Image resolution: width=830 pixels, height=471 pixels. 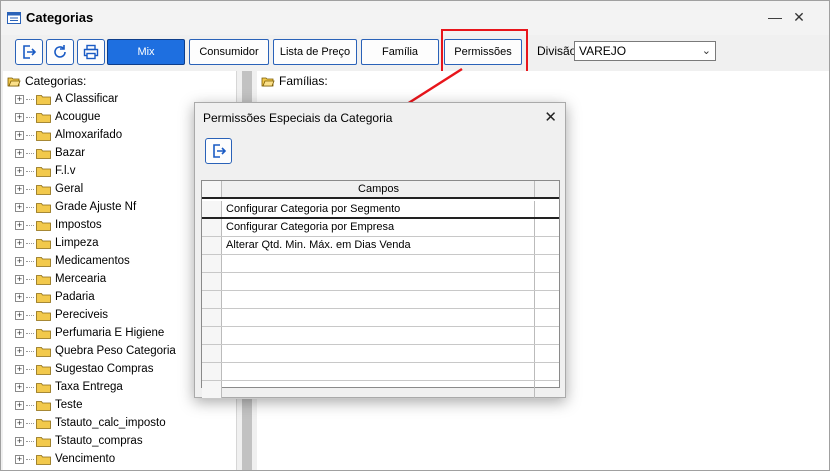 I want to click on app-icon, so click(x=14, y=18).